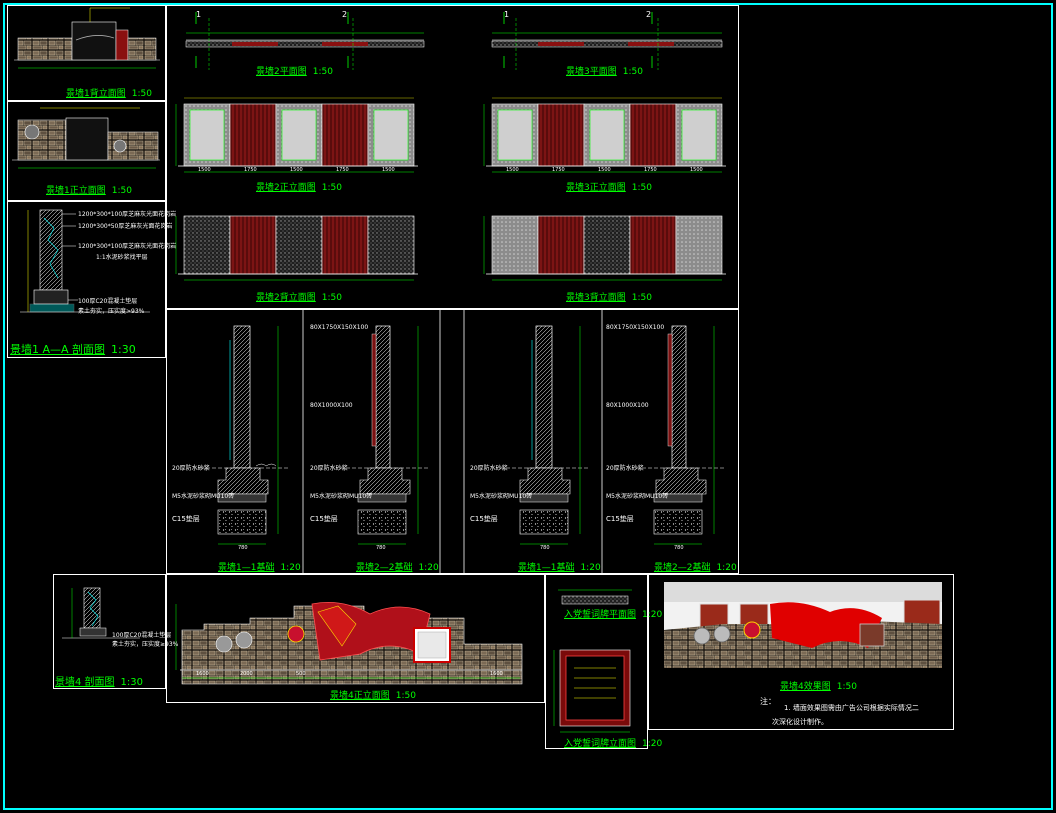  I want to click on title-base-2: 景墙2—2基础 1:20, so click(397, 568).